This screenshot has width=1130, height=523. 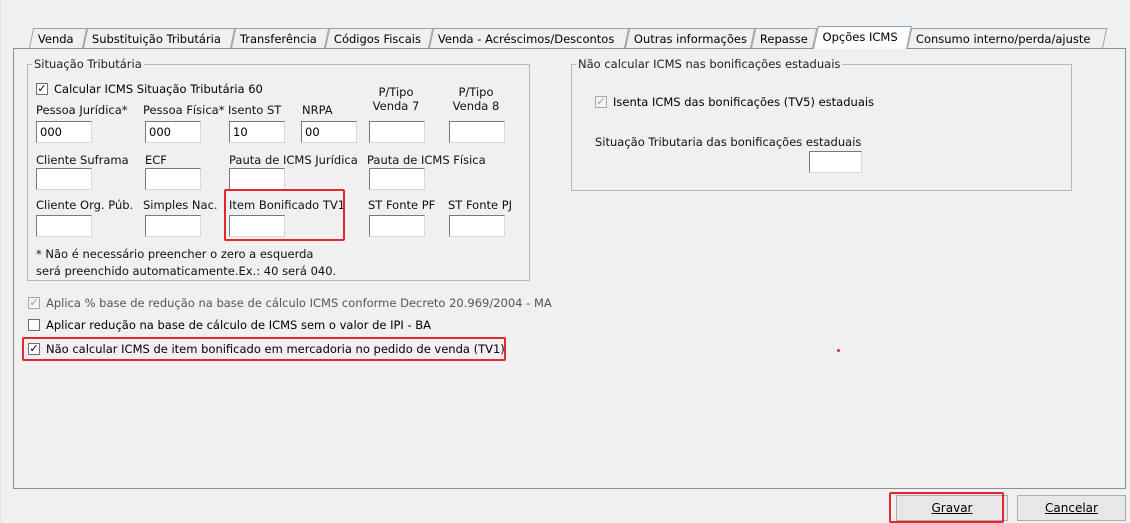 I want to click on cliente-org-pub-input, so click(x=64, y=226).